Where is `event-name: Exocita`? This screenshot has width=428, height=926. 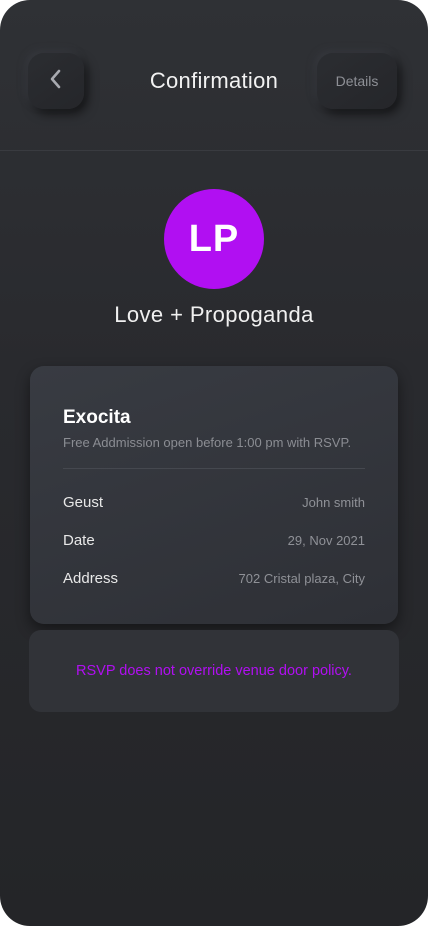 event-name: Exocita is located at coordinates (97, 417).